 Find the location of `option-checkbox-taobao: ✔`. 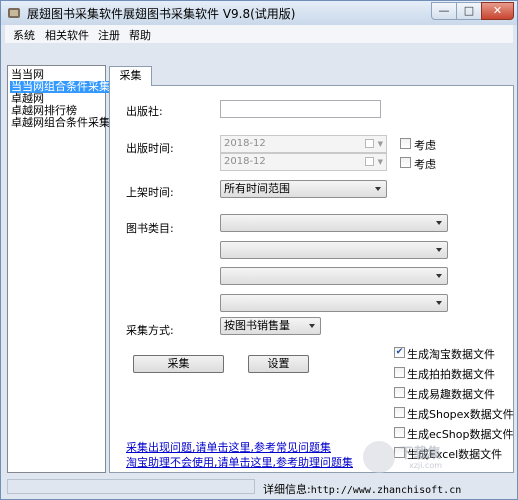

option-checkbox-taobao: ✔ is located at coordinates (399, 352).